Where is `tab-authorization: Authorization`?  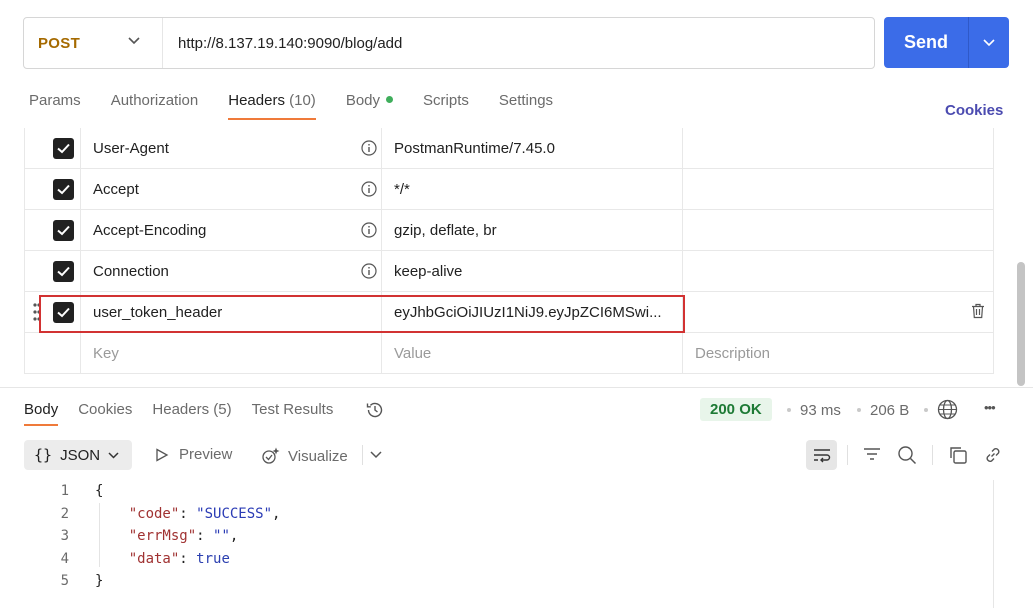
tab-authorization: Authorization is located at coordinates (155, 105).